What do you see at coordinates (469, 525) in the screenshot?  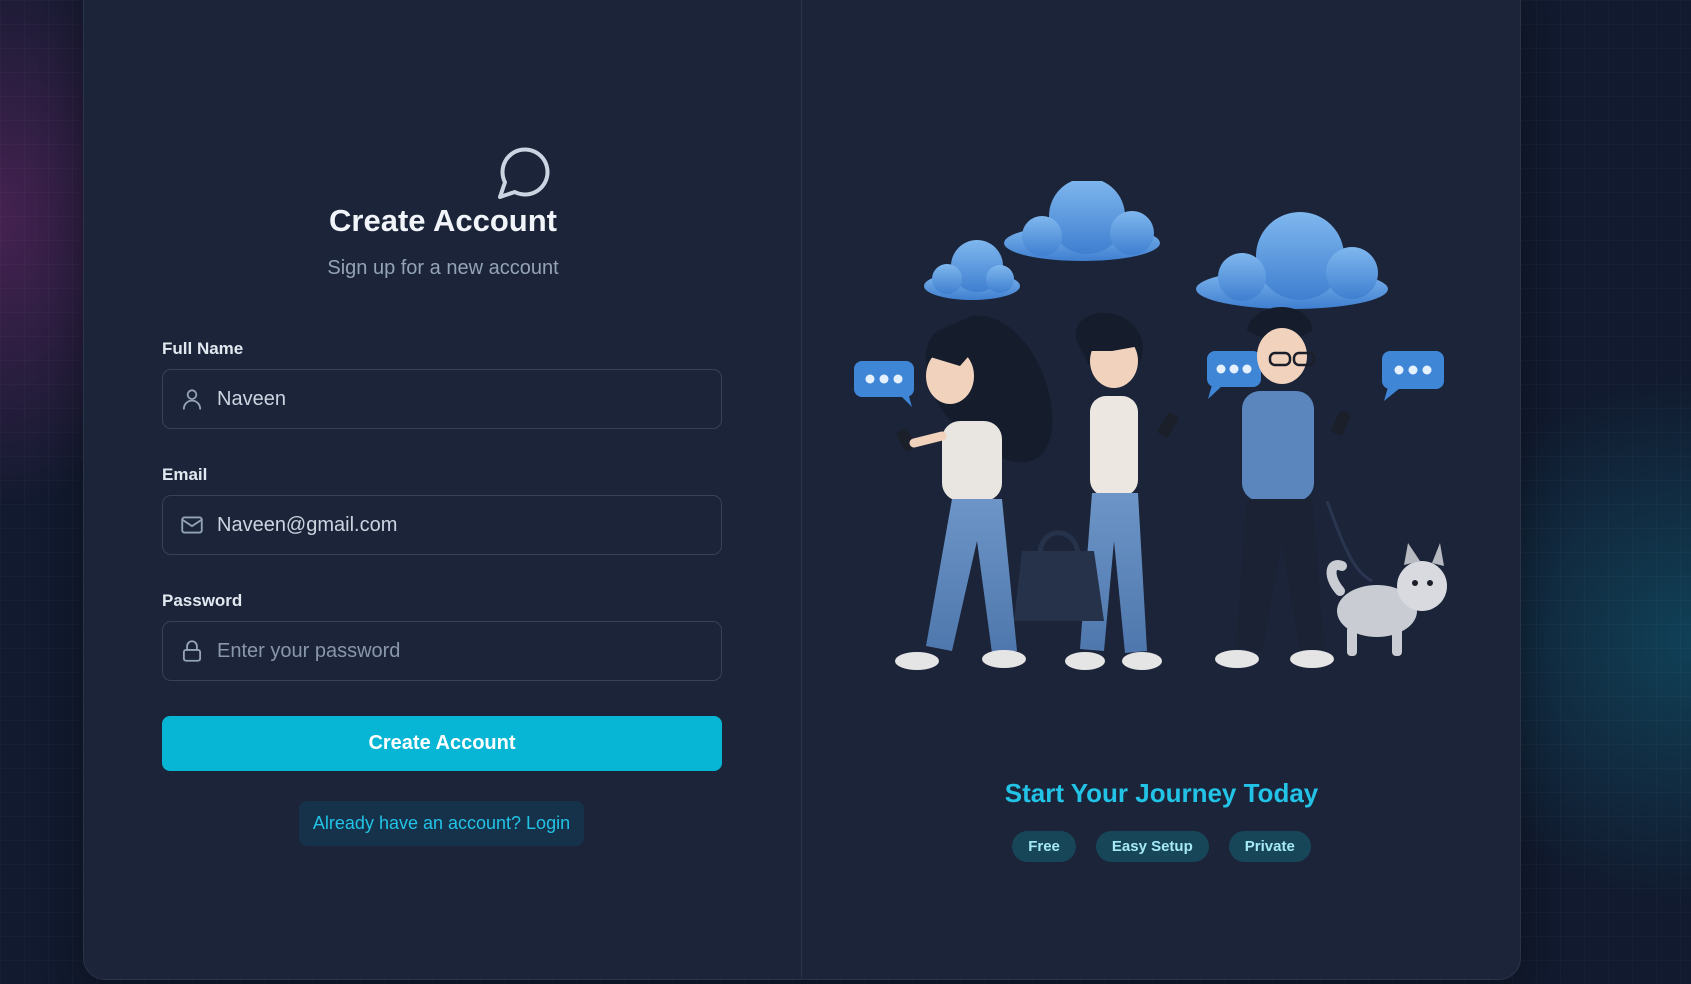 I see `email-input` at bounding box center [469, 525].